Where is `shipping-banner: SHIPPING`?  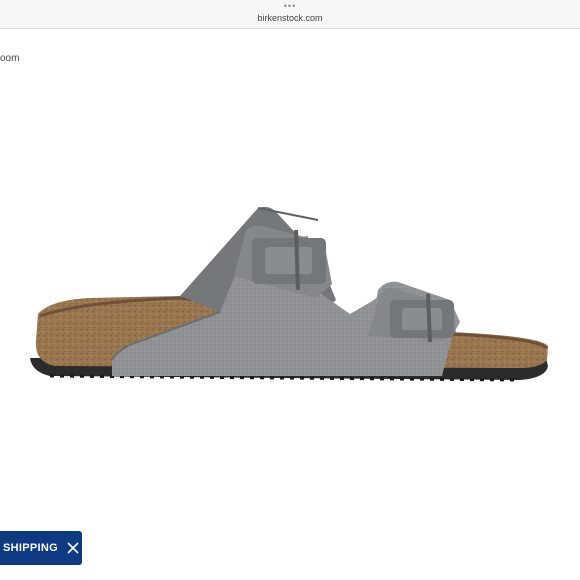 shipping-banner: SHIPPING is located at coordinates (41, 548).